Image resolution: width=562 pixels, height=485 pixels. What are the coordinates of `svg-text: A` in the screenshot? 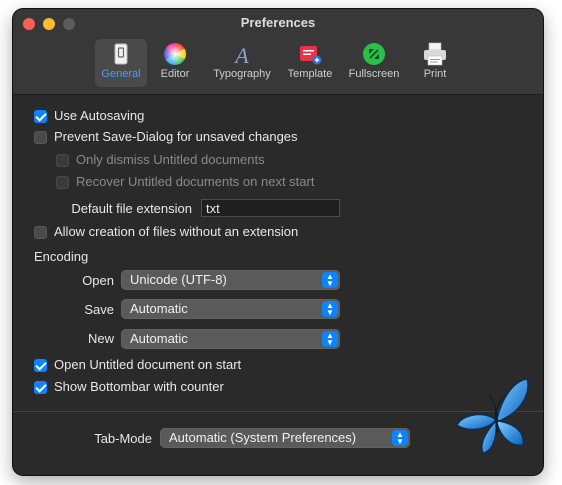 It's located at (241, 54).